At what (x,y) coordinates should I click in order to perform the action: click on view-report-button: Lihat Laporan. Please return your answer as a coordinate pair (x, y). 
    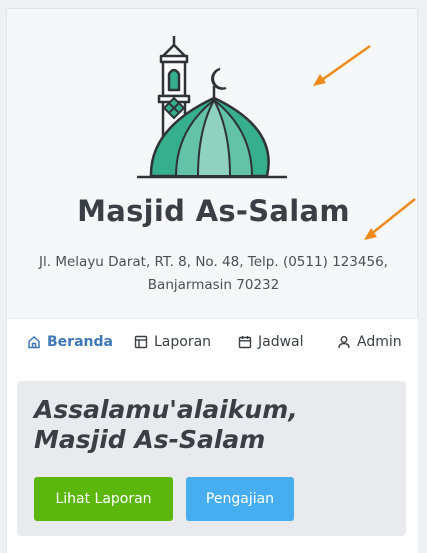
    Looking at the image, I should click on (103, 499).